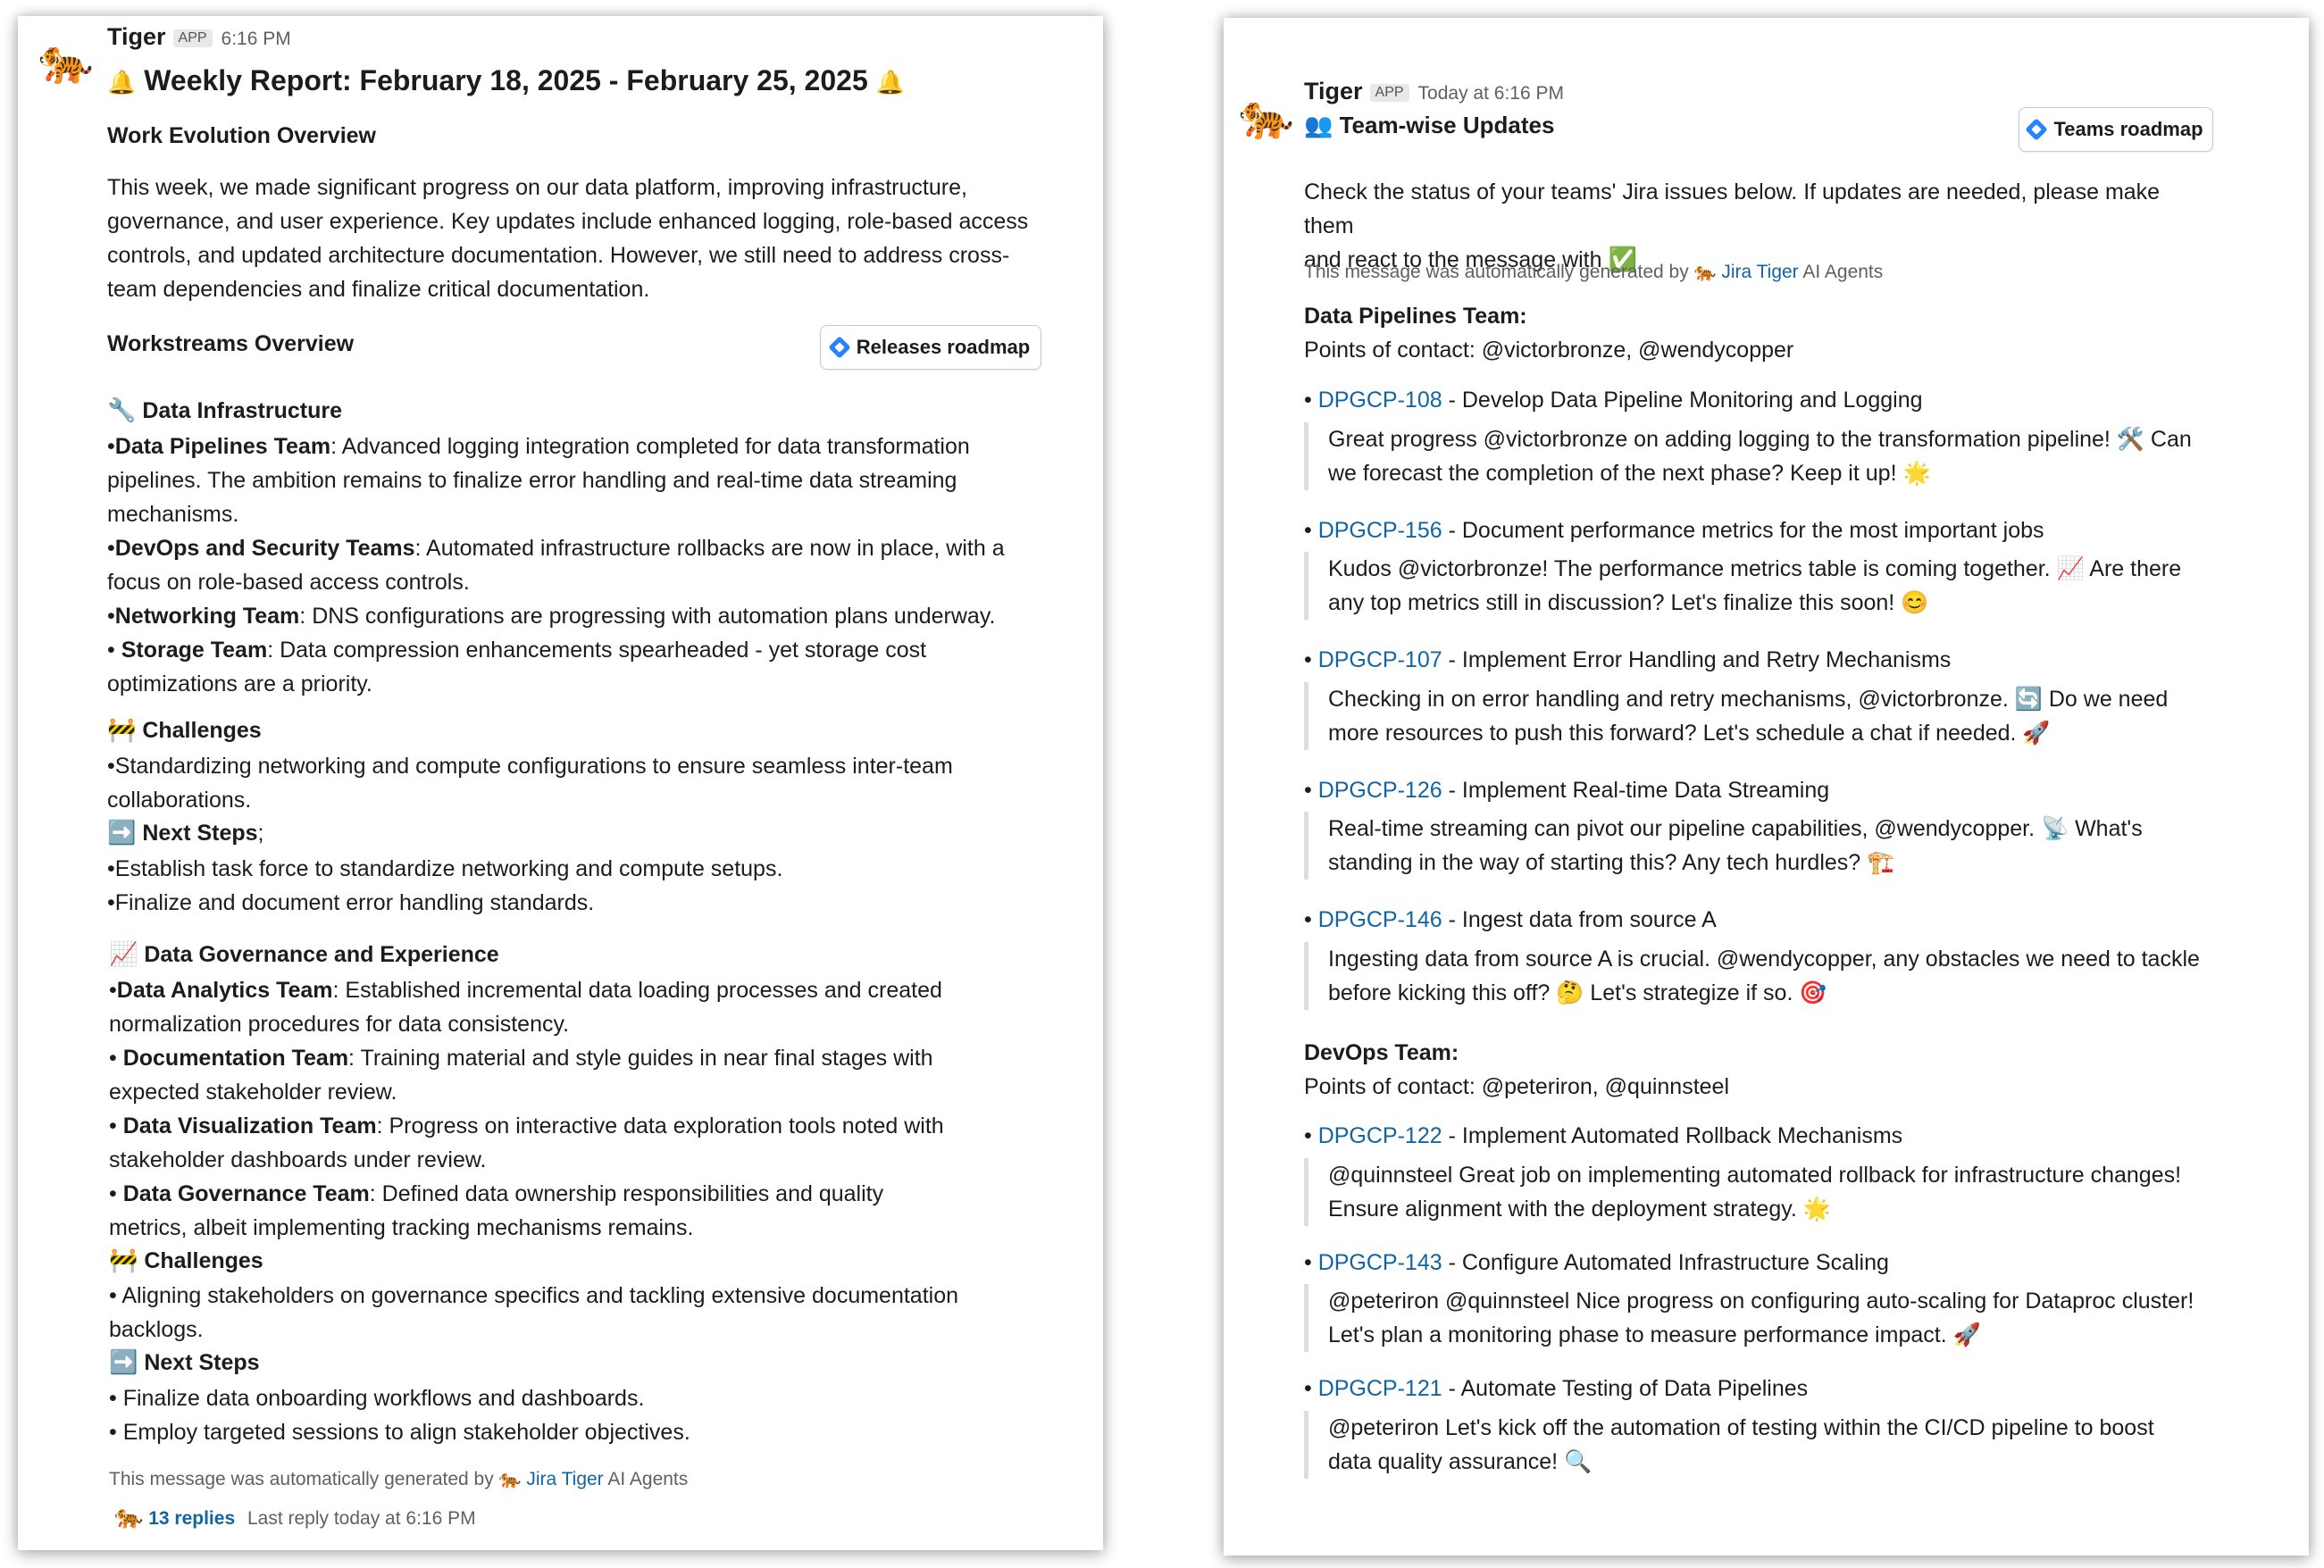  I want to click on issue-link: DPGCP-122, so click(1380, 1135).